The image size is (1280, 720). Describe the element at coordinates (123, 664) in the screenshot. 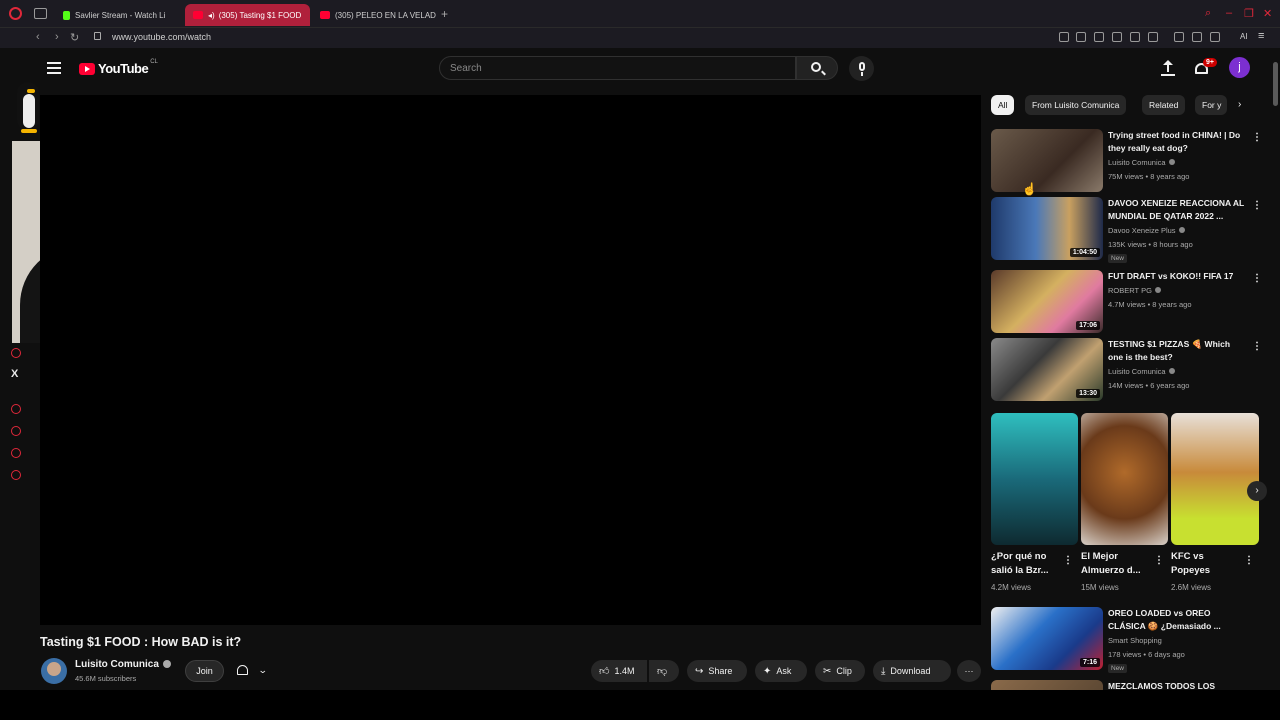

I see `channel-name: Luisito Comunica` at that location.